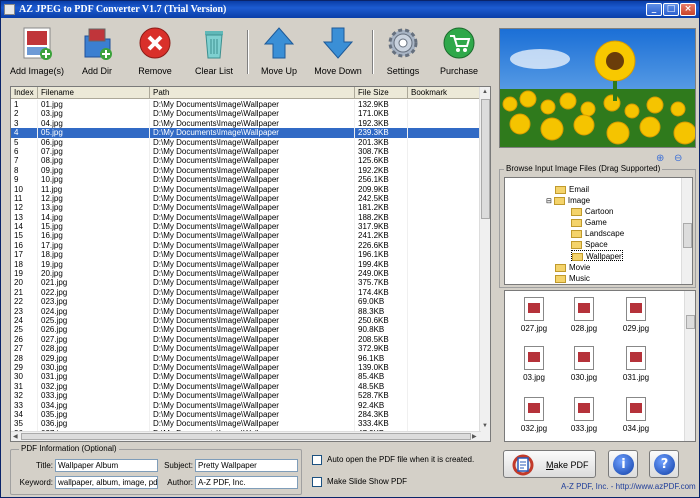 The image size is (700, 498). I want to click on tree-node-wallpaper: Wallpaper, so click(597, 255).